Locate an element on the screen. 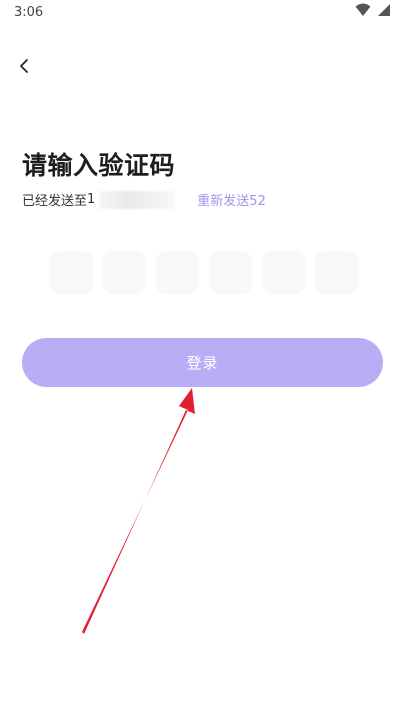  resend-button: 重新发送52 is located at coordinates (231, 199).